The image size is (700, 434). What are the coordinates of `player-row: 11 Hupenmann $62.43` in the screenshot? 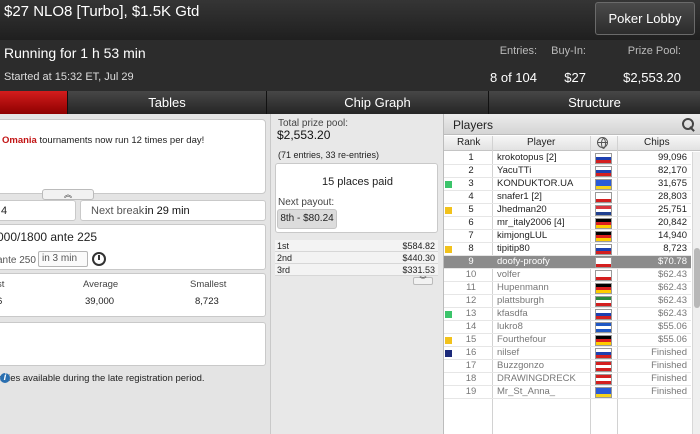 It's located at (567, 288).